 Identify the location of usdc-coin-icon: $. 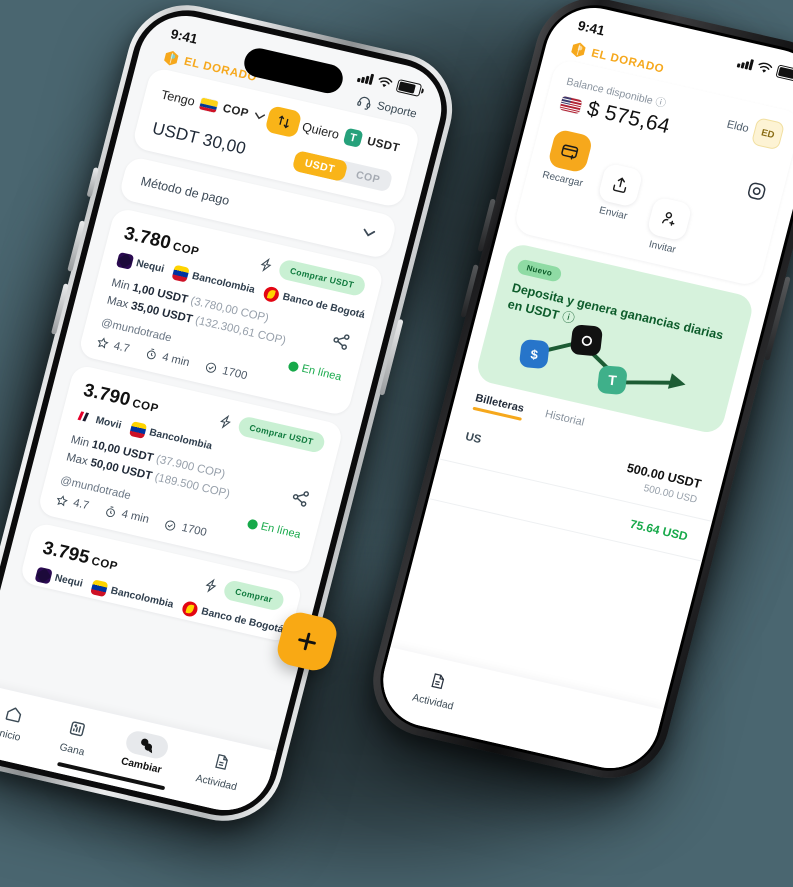
(534, 353).